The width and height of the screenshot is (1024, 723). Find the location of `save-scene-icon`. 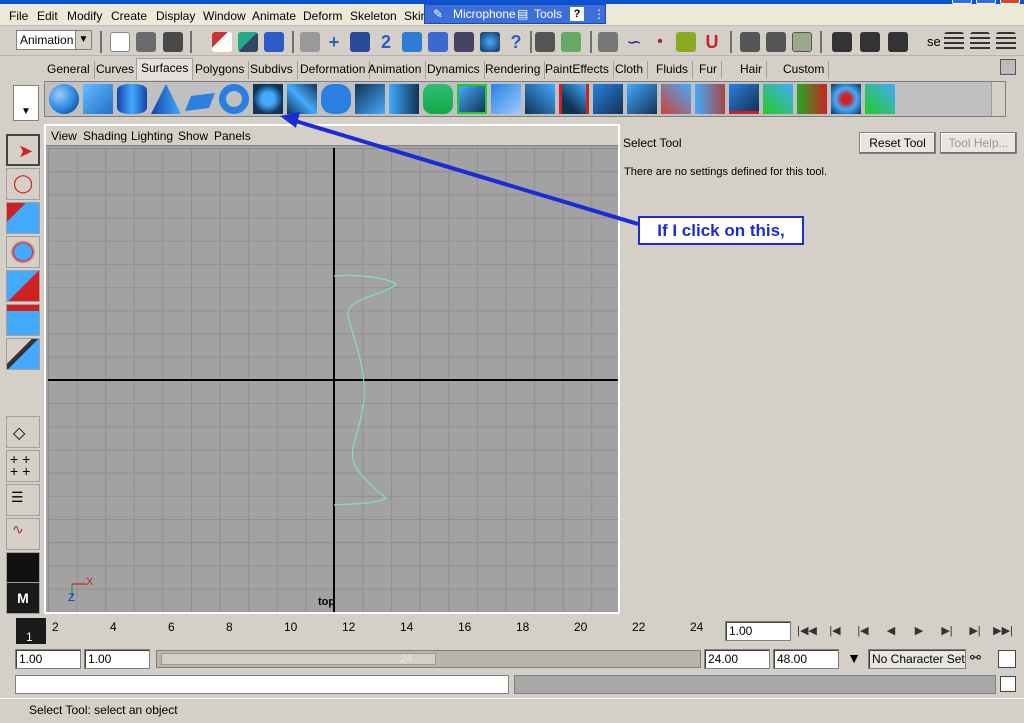

save-scene-icon is located at coordinates (173, 42).